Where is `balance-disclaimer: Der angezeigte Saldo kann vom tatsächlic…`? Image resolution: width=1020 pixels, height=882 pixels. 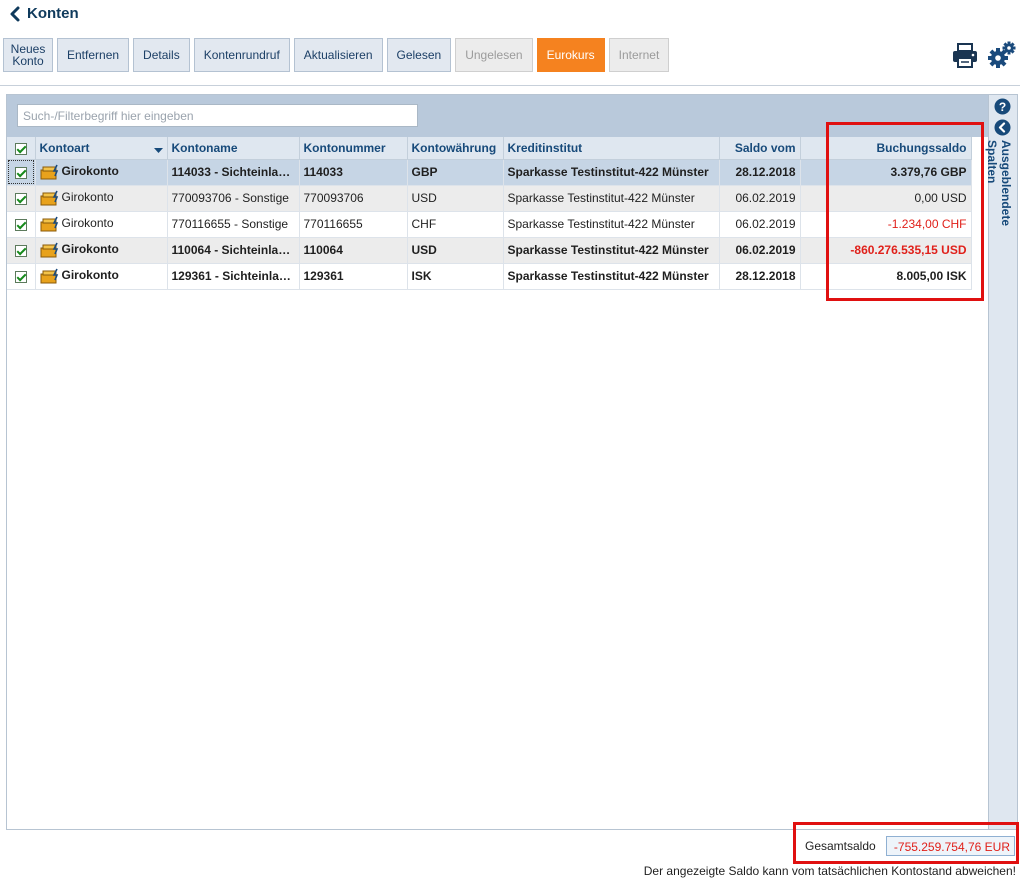
balance-disclaimer: Der angezeigte Saldo kann vom tatsächlic… is located at coordinates (829, 871).